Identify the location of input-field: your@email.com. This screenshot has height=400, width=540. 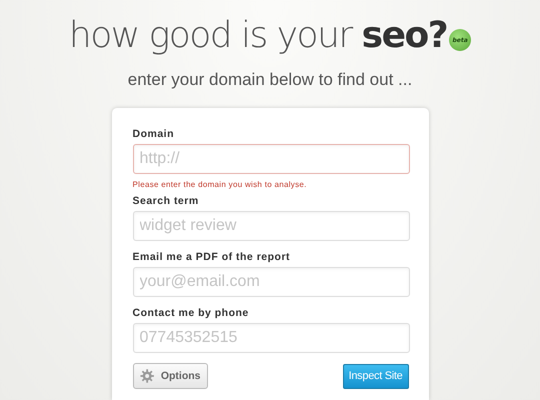
(271, 282).